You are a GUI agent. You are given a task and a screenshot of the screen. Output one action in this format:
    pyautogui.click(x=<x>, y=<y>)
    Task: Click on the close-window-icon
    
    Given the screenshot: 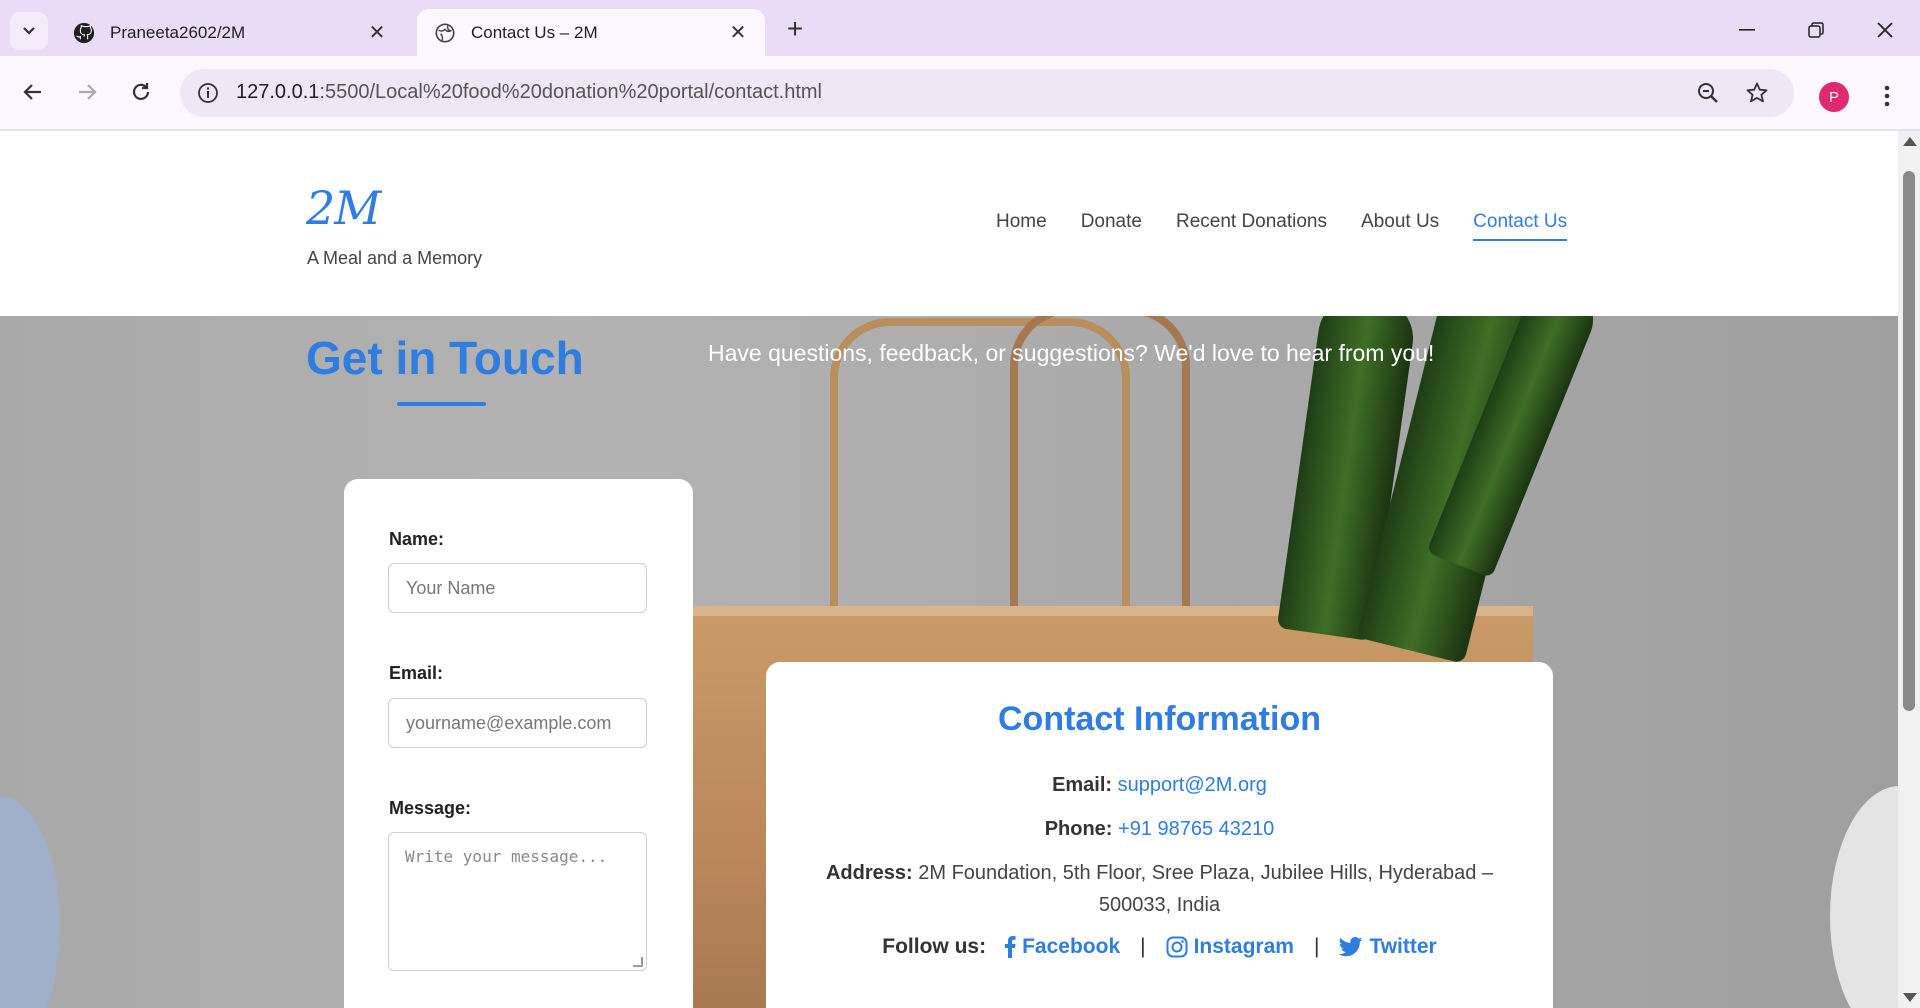 What is the action you would take?
    pyautogui.click(x=1885, y=30)
    